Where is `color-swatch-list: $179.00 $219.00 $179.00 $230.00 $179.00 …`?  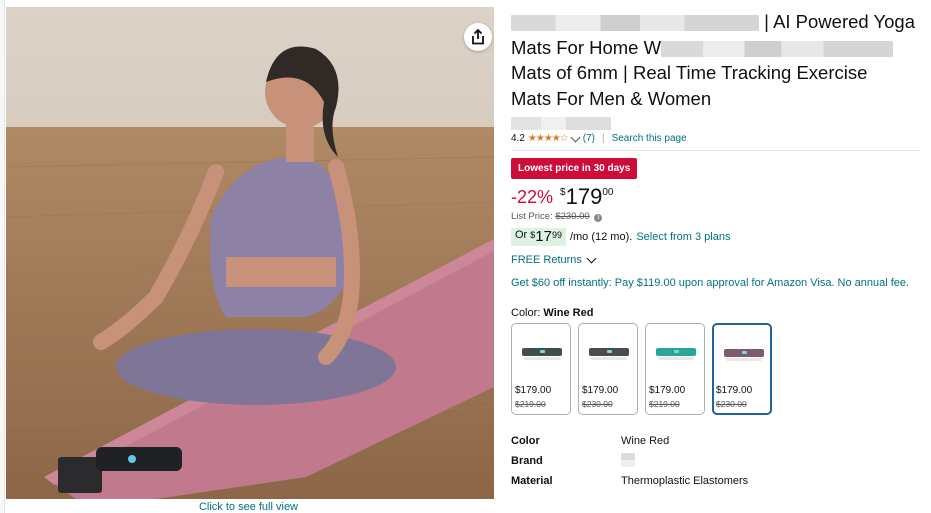 color-swatch-list: $179.00 $219.00 $179.00 $230.00 $179.00 … is located at coordinates (716, 369).